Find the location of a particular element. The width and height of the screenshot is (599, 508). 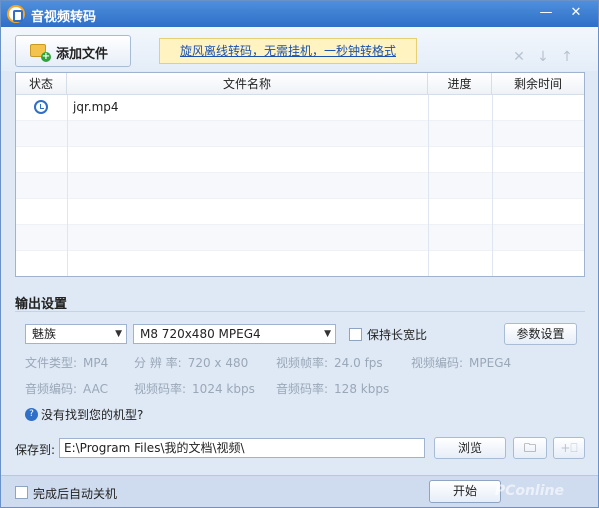

save-to-label: 保存到: is located at coordinates (35, 450).